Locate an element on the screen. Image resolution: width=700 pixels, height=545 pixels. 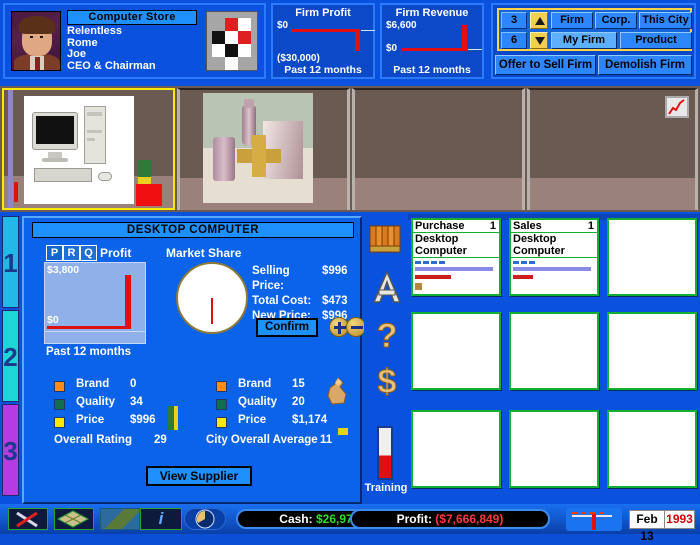
stat-row-brand: Brand 0 Brand 15 is located at coordinates (204, 387).